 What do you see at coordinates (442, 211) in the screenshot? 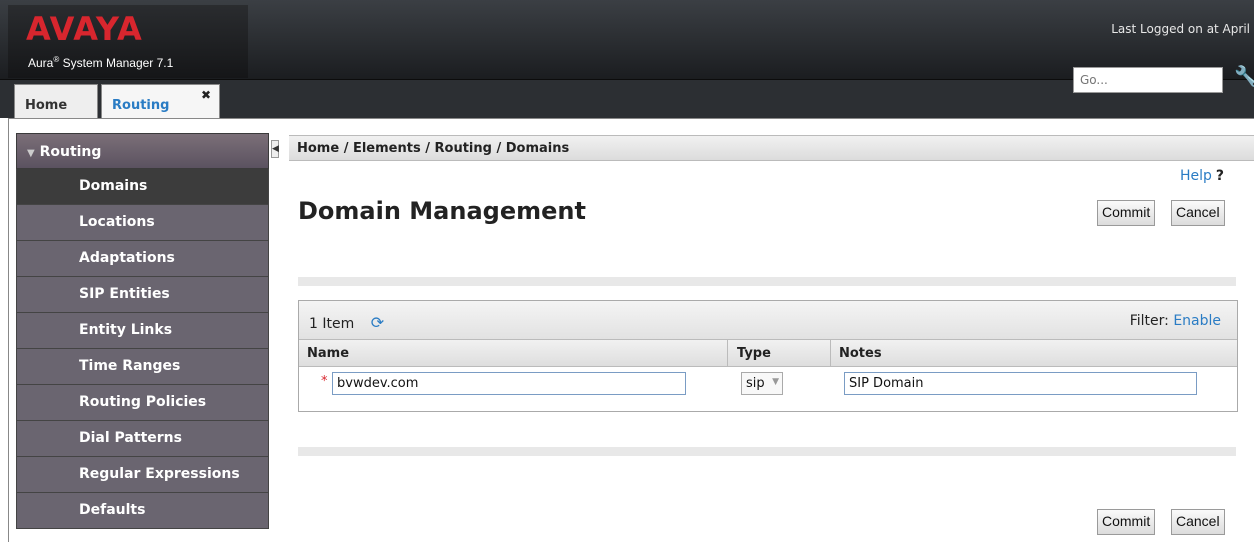
I see `page-title: Domain Management` at bounding box center [442, 211].